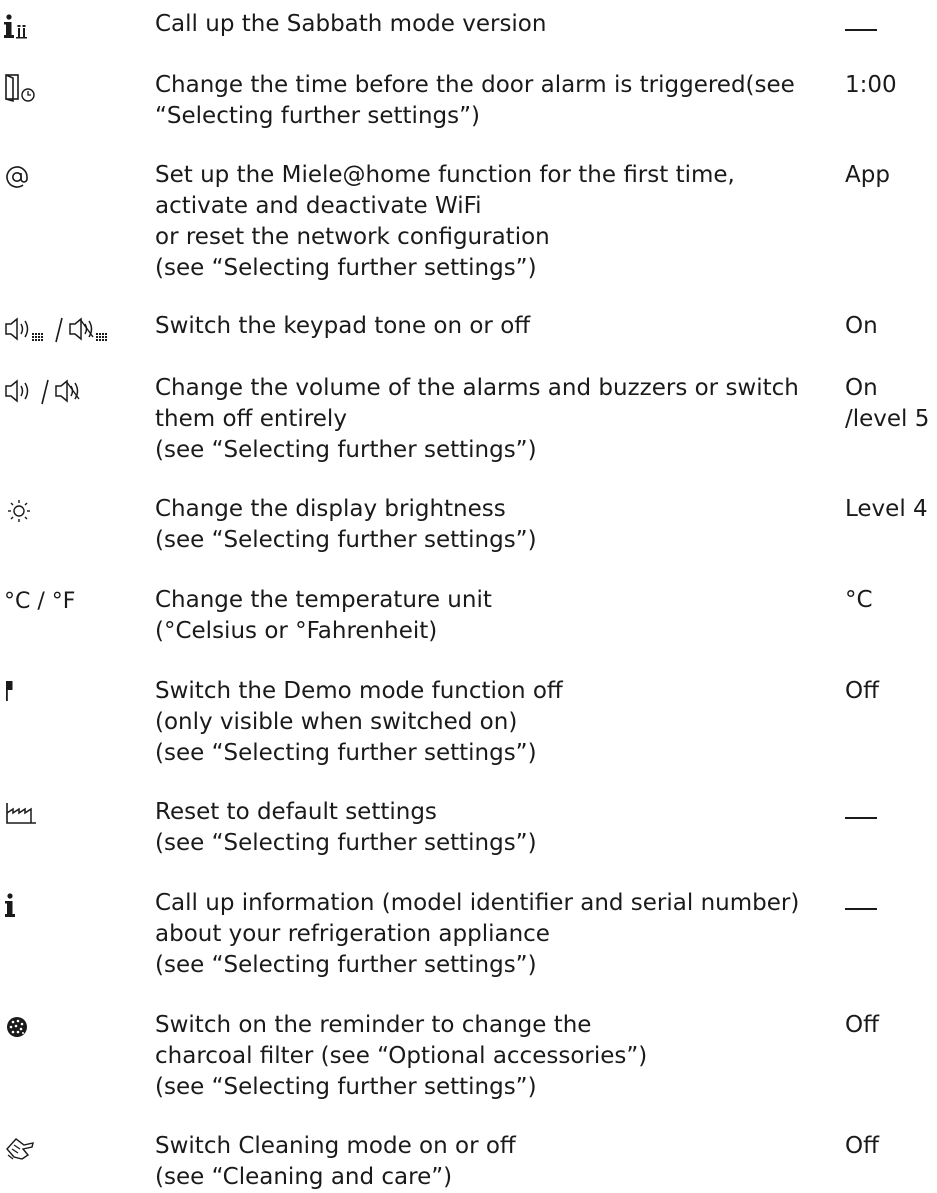  Describe the element at coordinates (352, 237) in the screenshot. I see `description-line: or reset the network configuration` at that location.